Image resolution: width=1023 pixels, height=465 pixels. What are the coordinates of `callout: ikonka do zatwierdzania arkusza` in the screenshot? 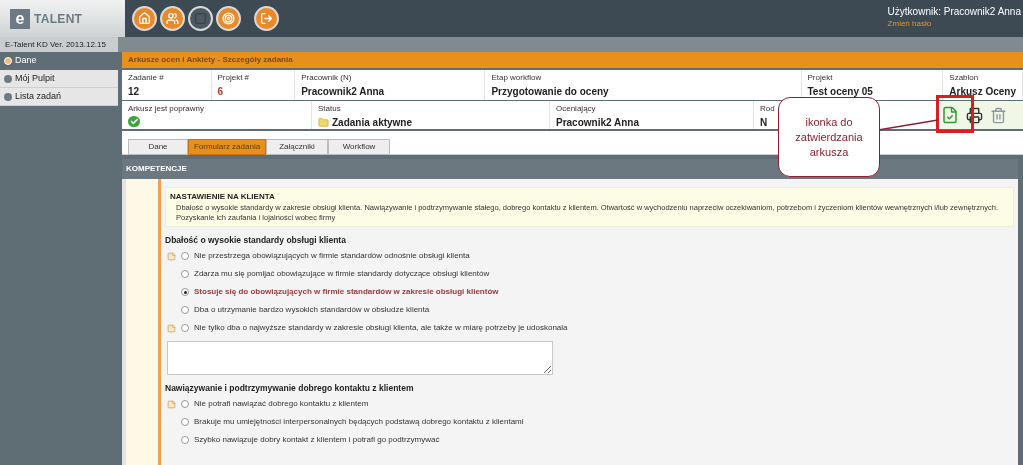 It's located at (829, 137).